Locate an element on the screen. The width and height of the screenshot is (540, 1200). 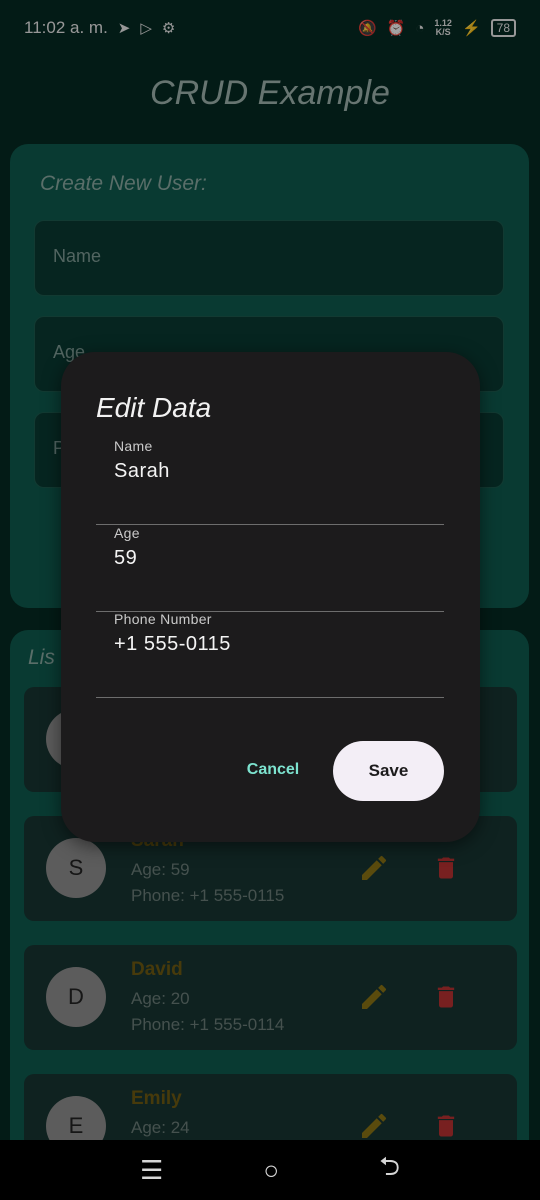
edit-phone-field: Phone Number +1 555-0115 is located at coordinates (270, 654).